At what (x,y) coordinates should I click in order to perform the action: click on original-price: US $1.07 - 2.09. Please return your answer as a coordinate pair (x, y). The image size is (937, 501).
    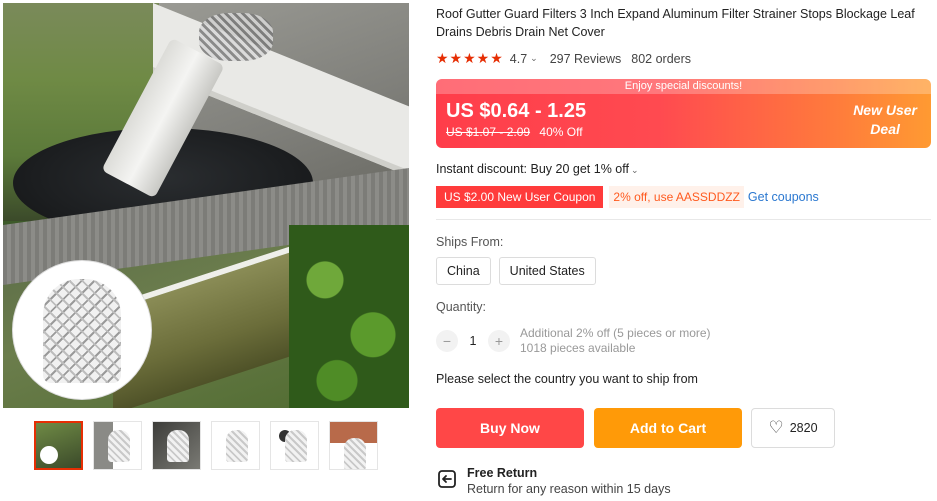
    Looking at the image, I should click on (488, 132).